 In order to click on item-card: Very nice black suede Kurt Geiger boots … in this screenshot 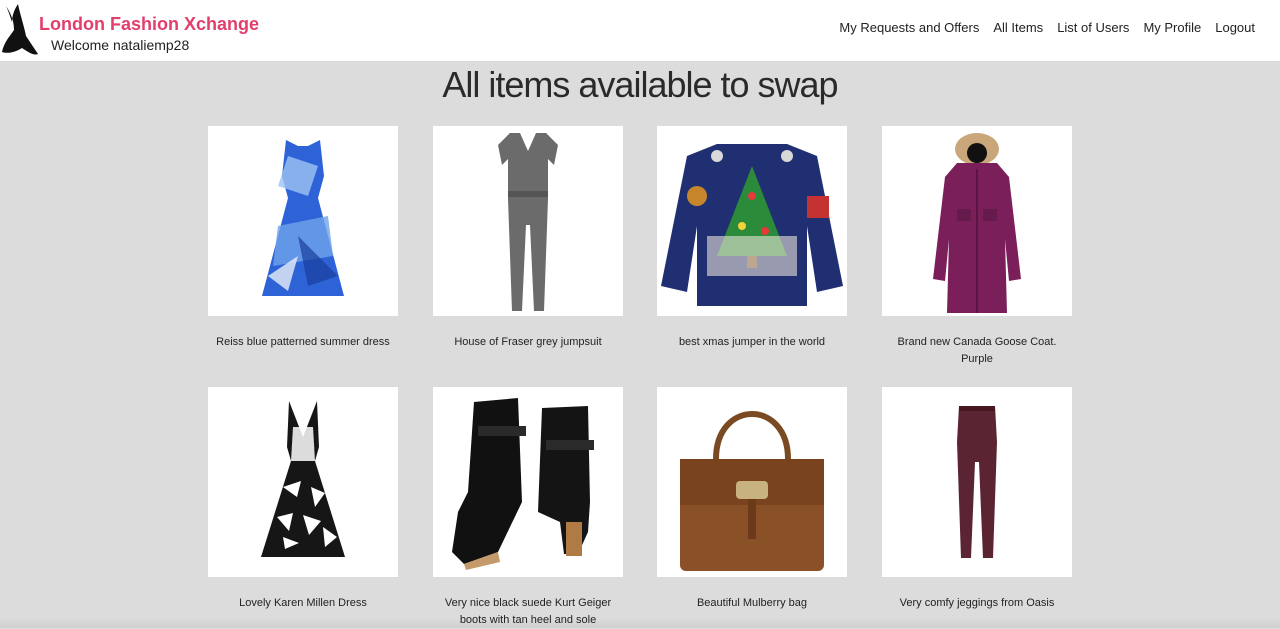, I will do `click(528, 508)`.